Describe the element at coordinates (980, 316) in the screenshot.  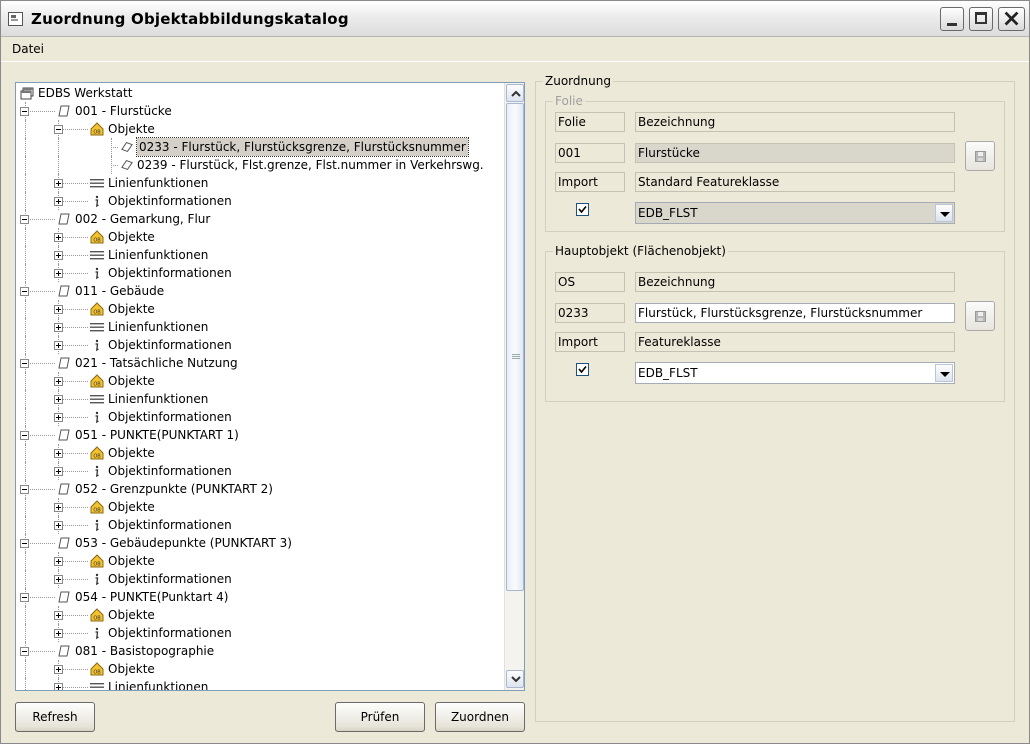
I see `os-save-button` at that location.